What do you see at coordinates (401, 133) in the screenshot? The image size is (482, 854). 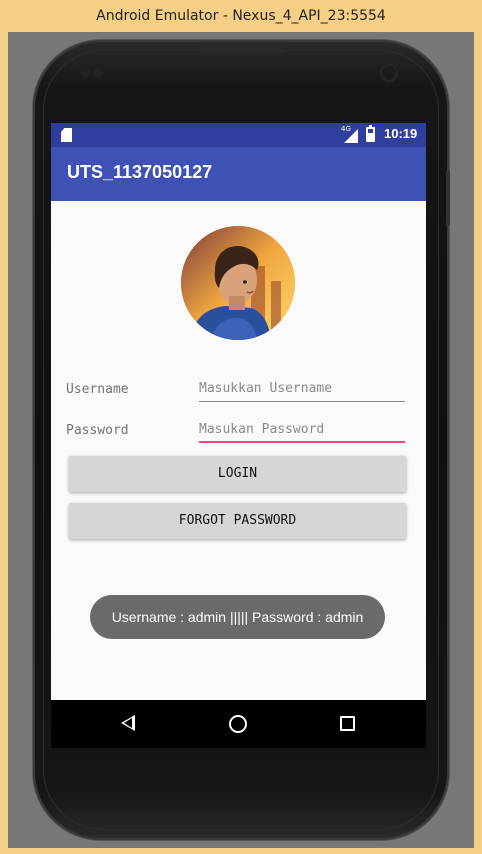 I see `status-time: 10:19` at bounding box center [401, 133].